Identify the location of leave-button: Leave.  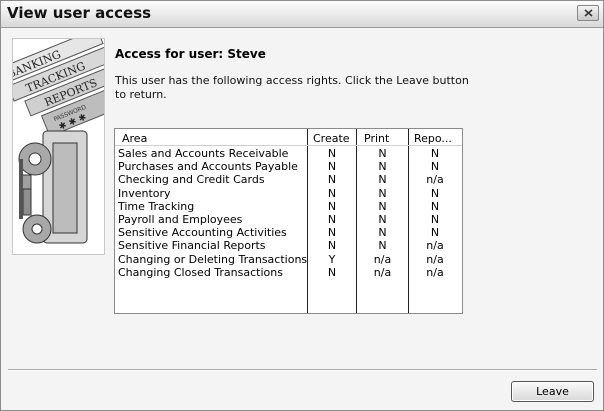
(552, 391).